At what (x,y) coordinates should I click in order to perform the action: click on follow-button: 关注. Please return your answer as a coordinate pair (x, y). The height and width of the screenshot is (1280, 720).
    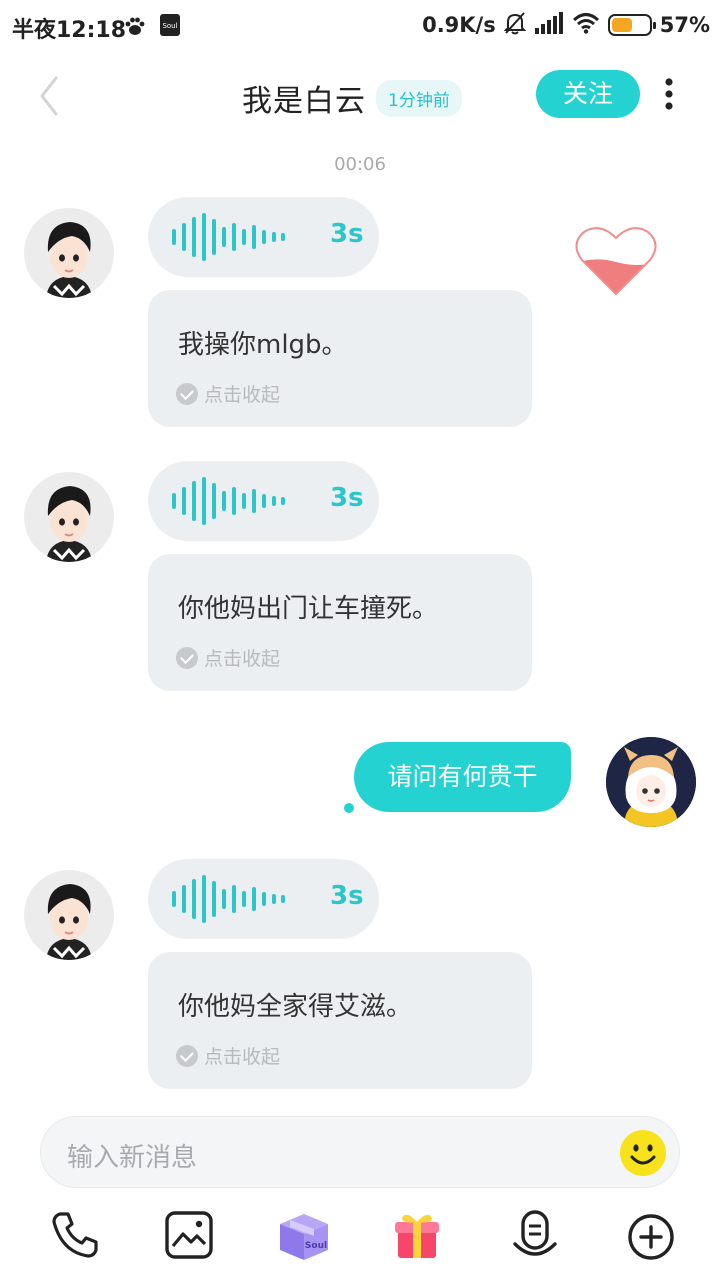
    Looking at the image, I should click on (588, 94).